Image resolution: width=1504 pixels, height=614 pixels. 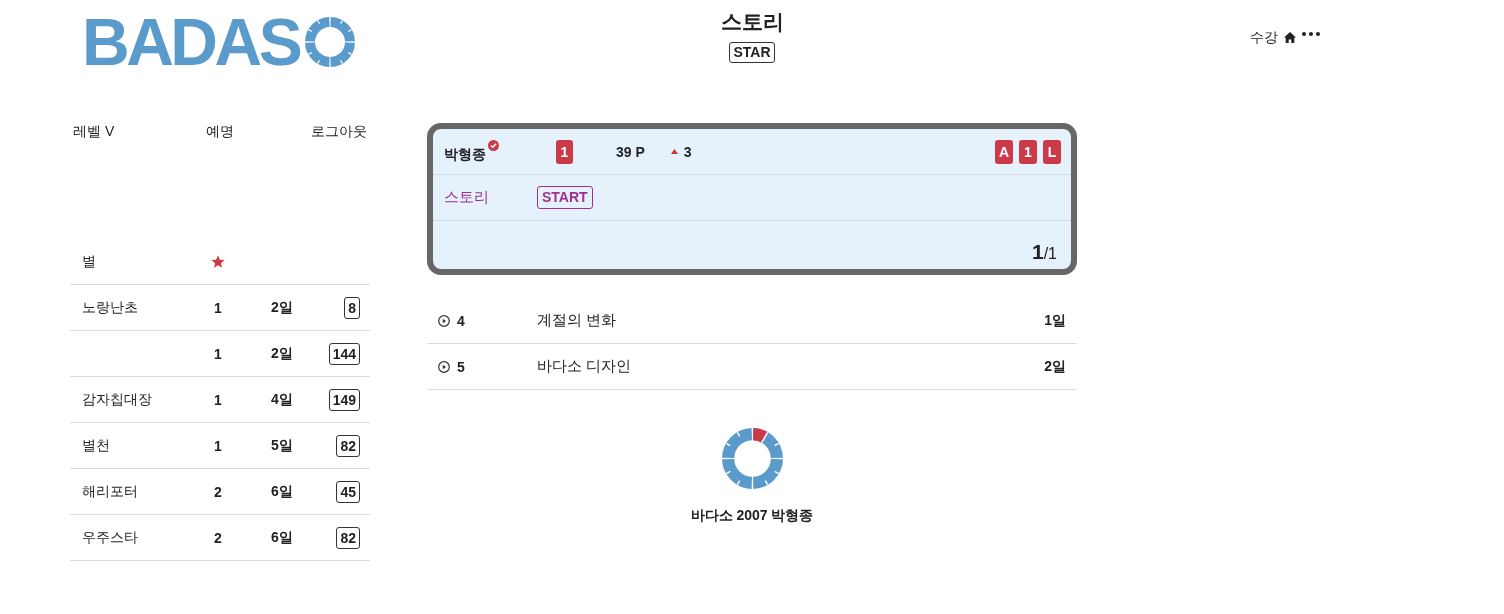 I want to click on tag-badge: A, so click(x=1003, y=151).